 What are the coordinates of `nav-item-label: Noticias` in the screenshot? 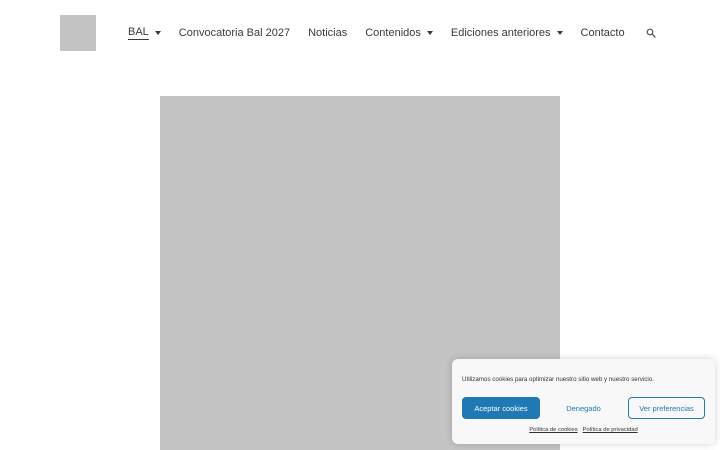 It's located at (328, 33).